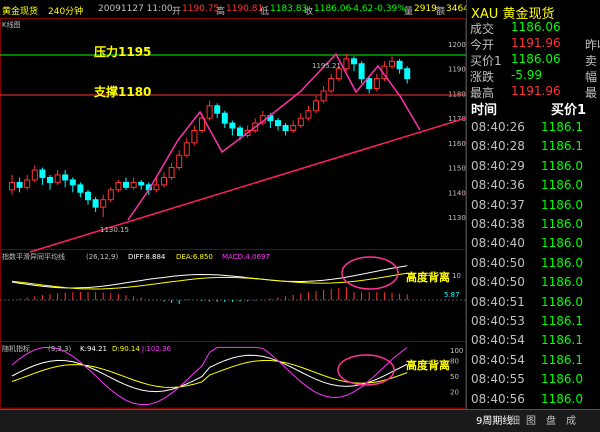 The image size is (600, 432). Describe the element at coordinates (16, 348) in the screenshot. I see `kdj-title: 随机指标` at that location.